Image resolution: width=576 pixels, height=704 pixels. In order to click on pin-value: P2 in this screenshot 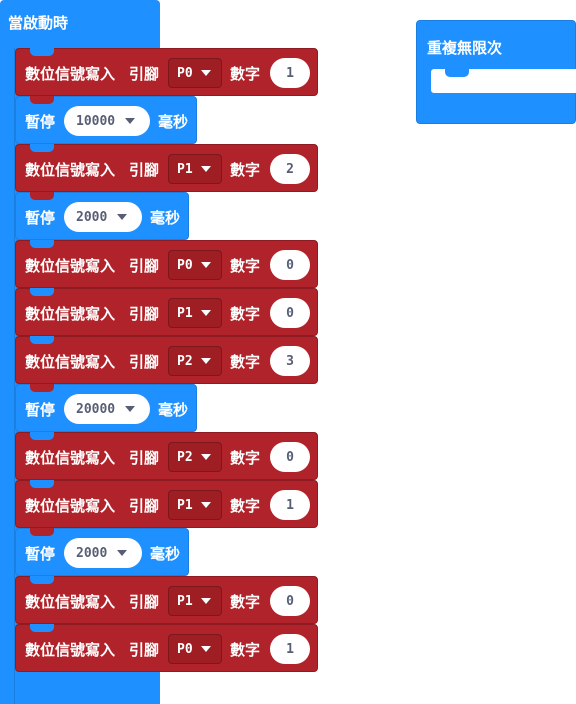, I will do `click(185, 361)`.